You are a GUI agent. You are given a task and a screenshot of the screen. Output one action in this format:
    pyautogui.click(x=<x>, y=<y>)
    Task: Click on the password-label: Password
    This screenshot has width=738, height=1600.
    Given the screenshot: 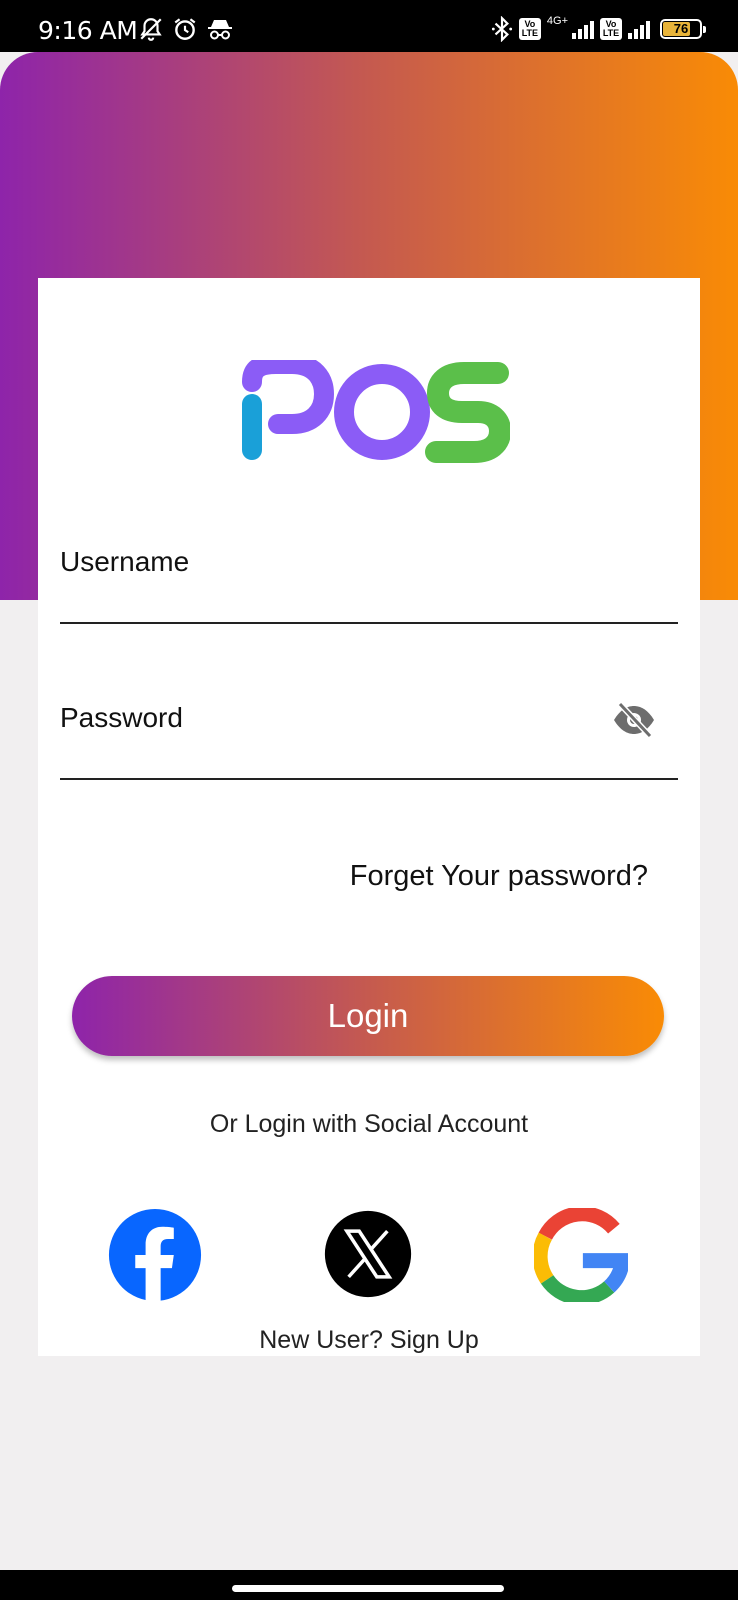 What is the action you would take?
    pyautogui.click(x=121, y=717)
    